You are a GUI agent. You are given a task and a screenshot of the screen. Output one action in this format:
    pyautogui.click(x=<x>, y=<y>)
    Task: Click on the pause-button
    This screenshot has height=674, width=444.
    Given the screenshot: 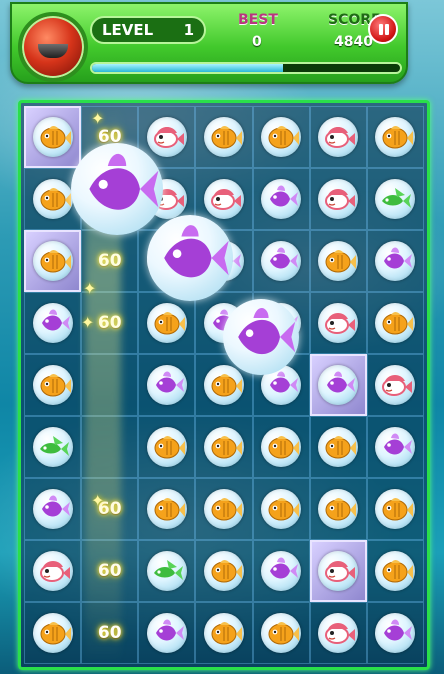 What is the action you would take?
    pyautogui.click(x=383, y=29)
    